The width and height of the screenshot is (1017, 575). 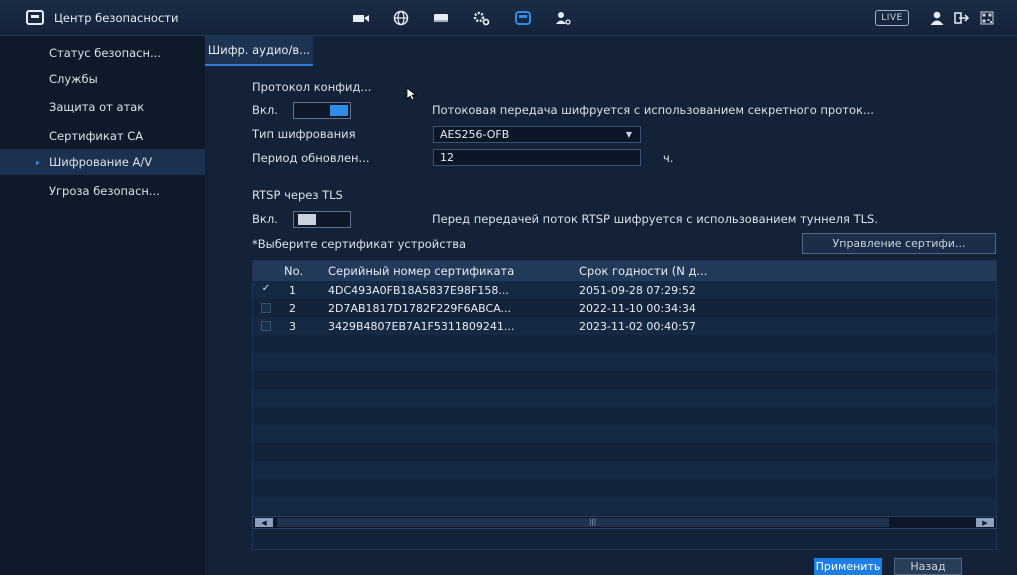 I want to click on sidebar-item-label: Сертификат CA, so click(x=96, y=136).